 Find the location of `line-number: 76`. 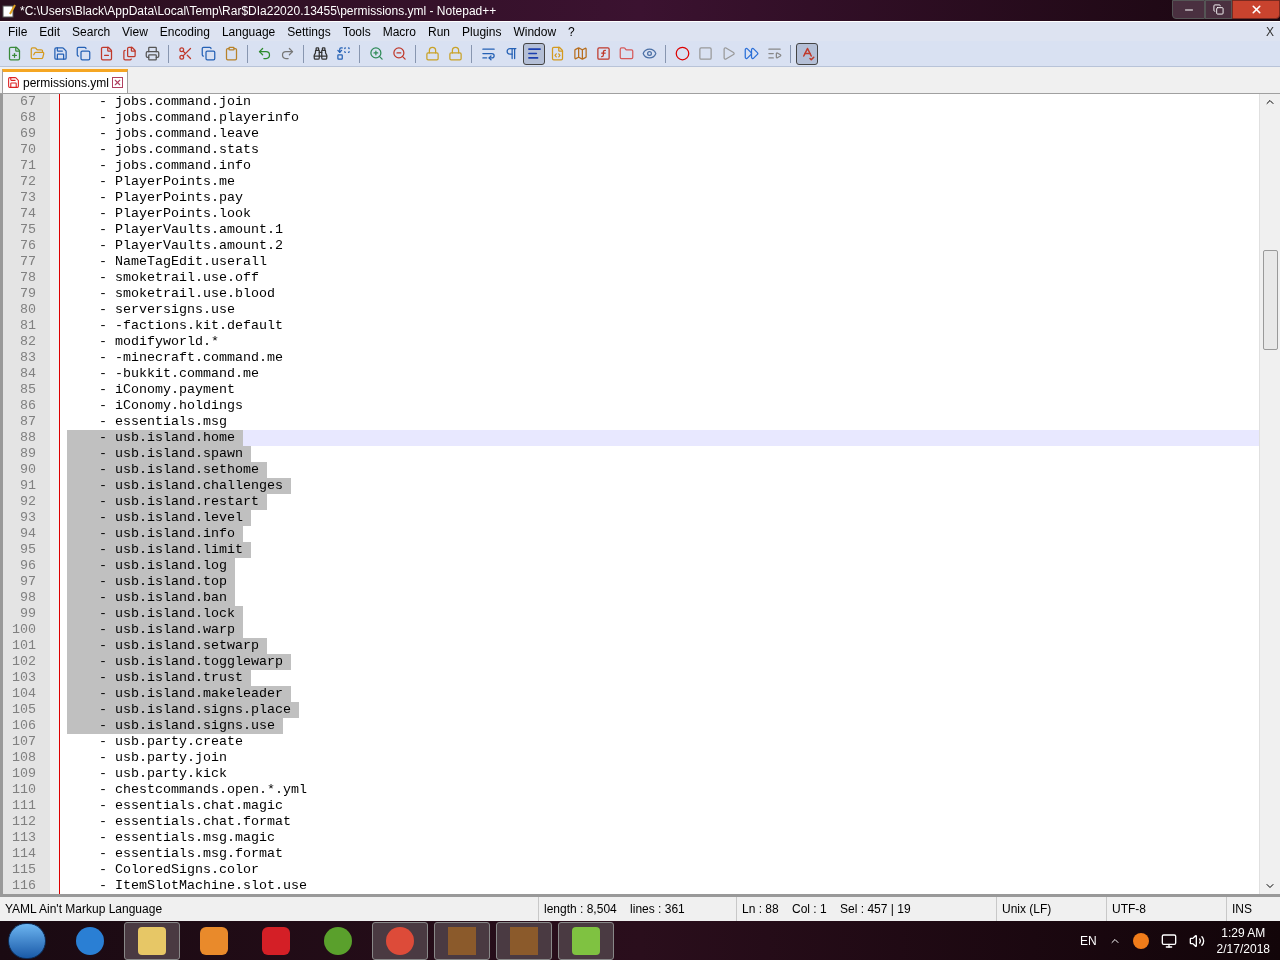

line-number: 76 is located at coordinates (28, 246).